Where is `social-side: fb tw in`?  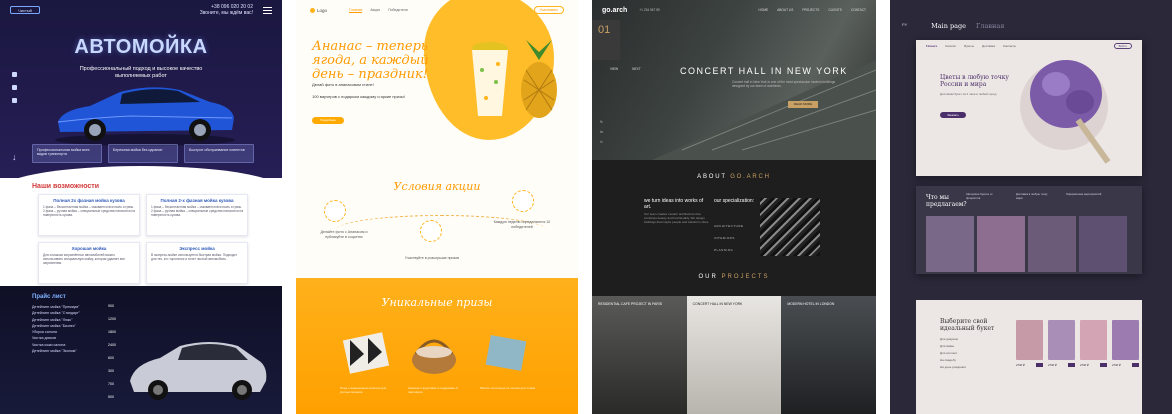 social-side: fb tw in is located at coordinates (601, 132).